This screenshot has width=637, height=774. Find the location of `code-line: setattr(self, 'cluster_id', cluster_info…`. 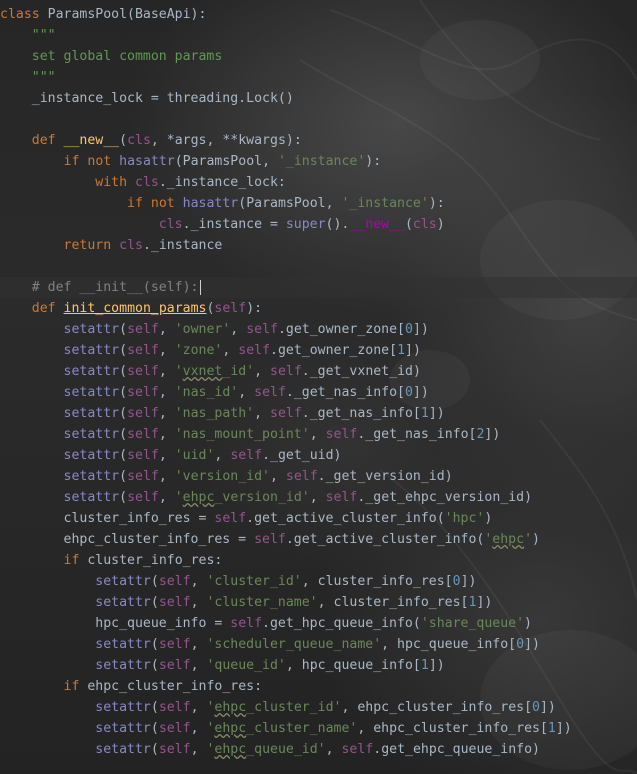

code-line: setattr(self, 'cluster_id', cluster_info… is located at coordinates (238, 581).